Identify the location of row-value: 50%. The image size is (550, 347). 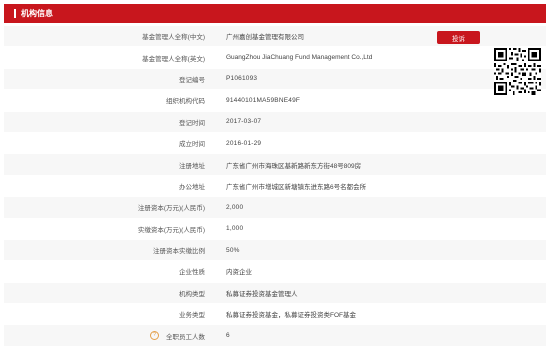
(233, 250).